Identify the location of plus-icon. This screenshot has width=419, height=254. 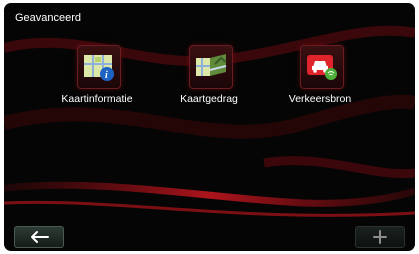
(380, 237).